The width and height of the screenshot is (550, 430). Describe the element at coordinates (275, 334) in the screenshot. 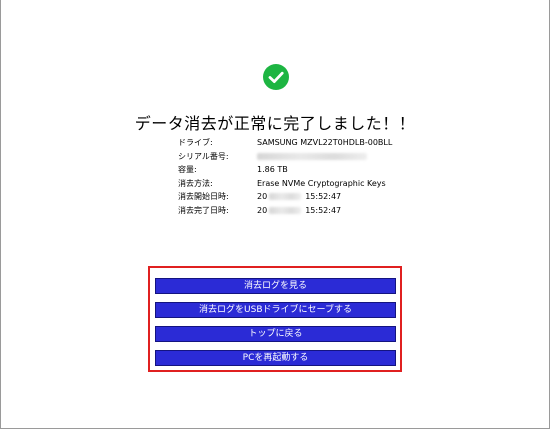

I see `back-to-top-button: トップに戻る` at that location.